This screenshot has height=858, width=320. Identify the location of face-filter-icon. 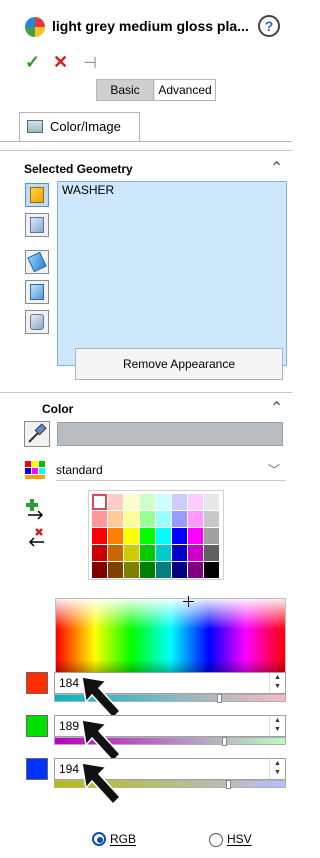
(37, 225).